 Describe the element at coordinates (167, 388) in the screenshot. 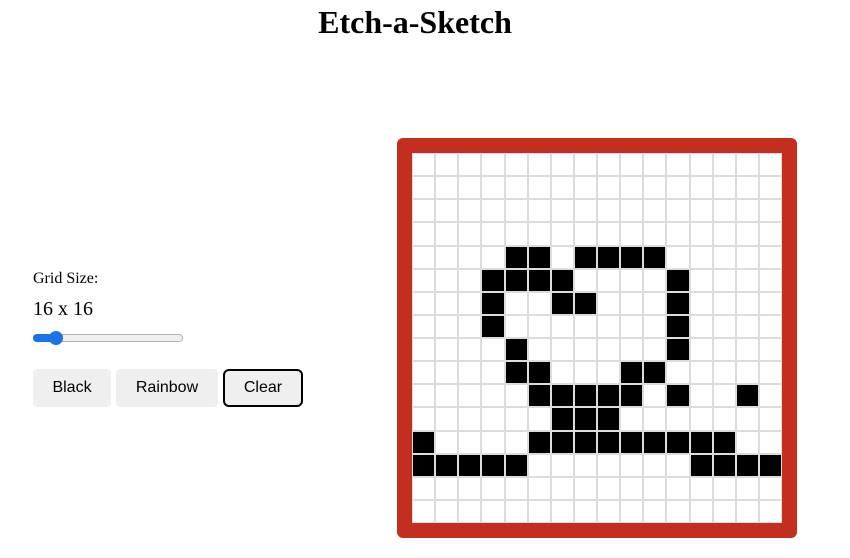

I see `rainbow-button: Rainbow` at that location.